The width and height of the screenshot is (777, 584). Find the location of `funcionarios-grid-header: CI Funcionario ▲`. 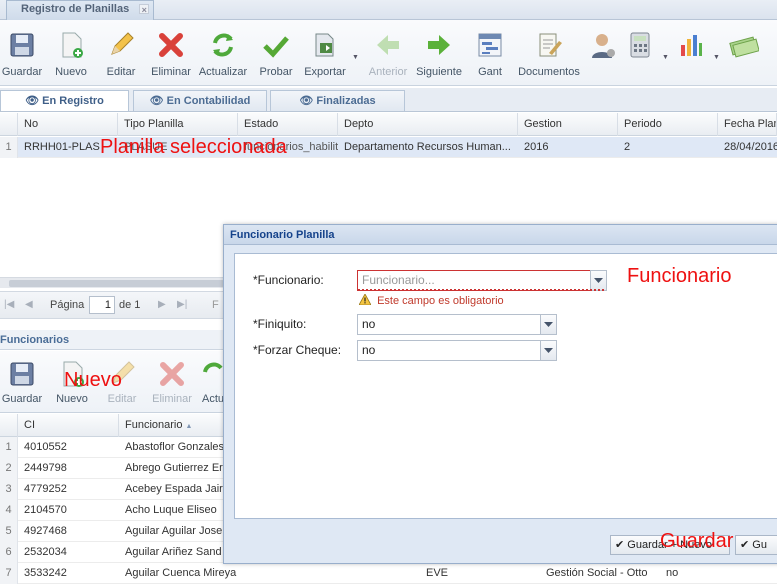

funcionarios-grid-header: CI Funcionario ▲ is located at coordinates (115, 425).